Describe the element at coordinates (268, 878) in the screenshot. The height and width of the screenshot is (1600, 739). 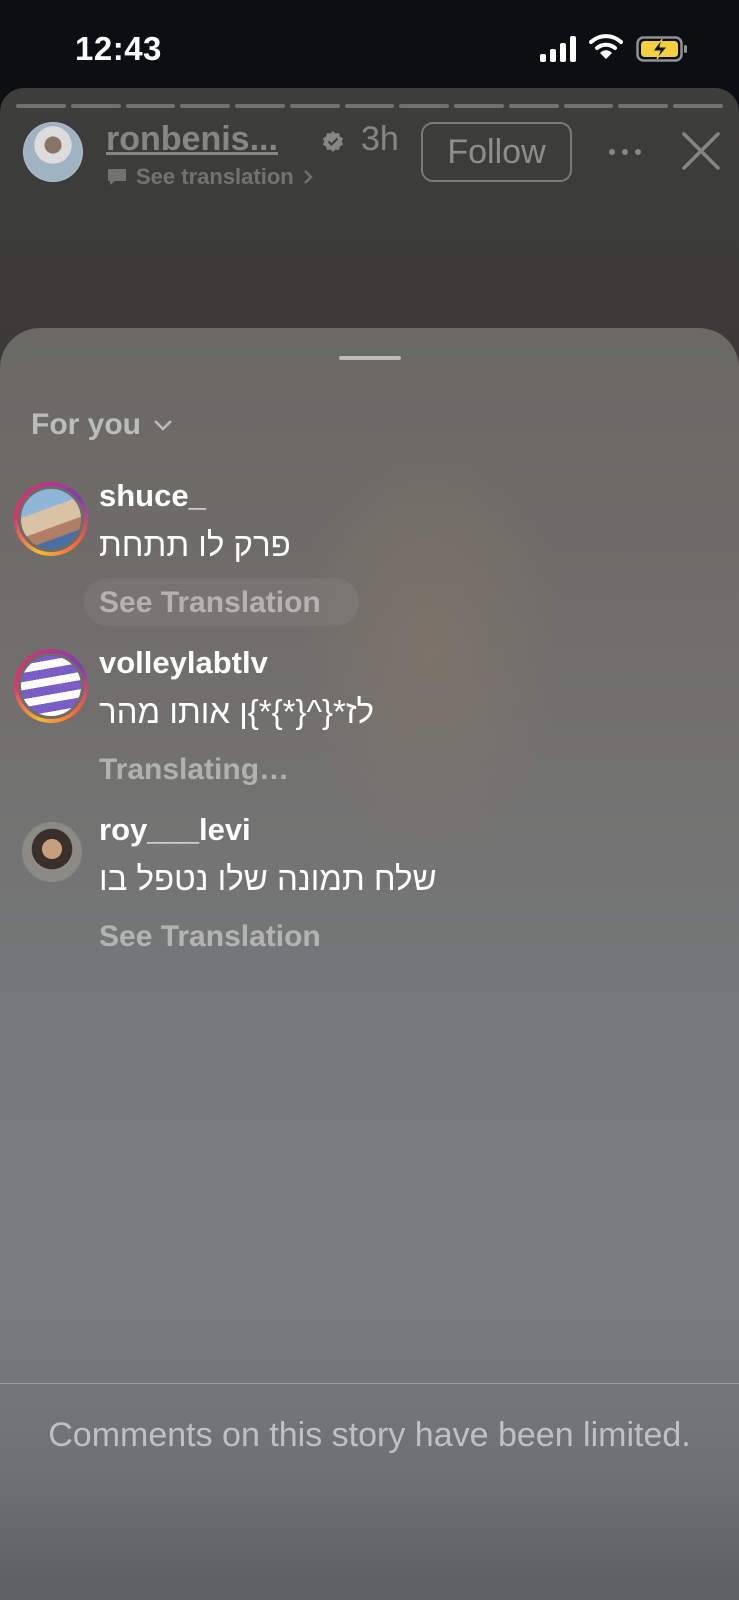
I see `comment-text: שלח תמונה שלו נטפל בו` at that location.